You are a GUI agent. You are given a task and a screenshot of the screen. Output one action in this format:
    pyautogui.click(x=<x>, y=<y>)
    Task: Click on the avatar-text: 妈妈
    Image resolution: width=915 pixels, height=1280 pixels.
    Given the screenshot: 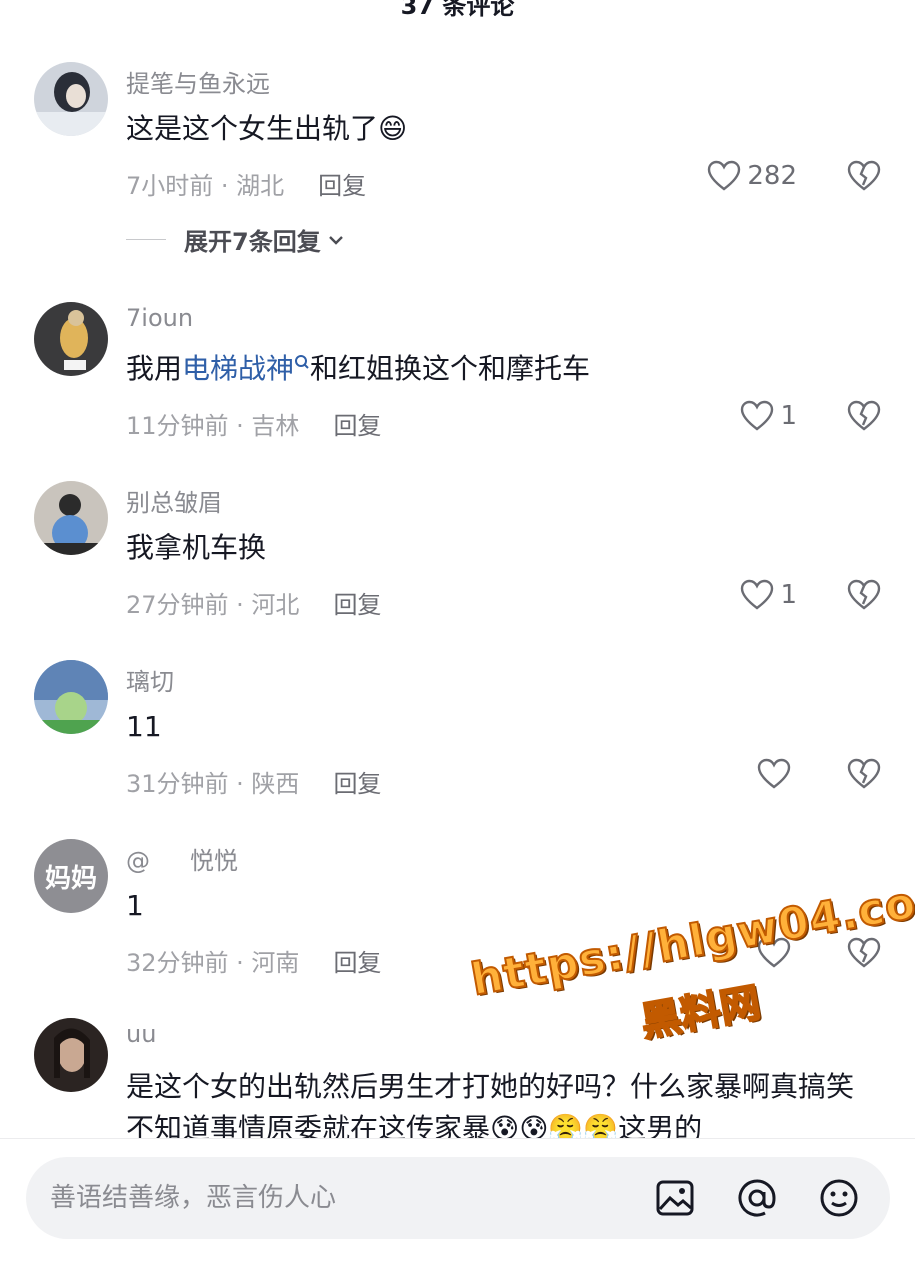 What is the action you would take?
    pyautogui.click(x=70, y=878)
    